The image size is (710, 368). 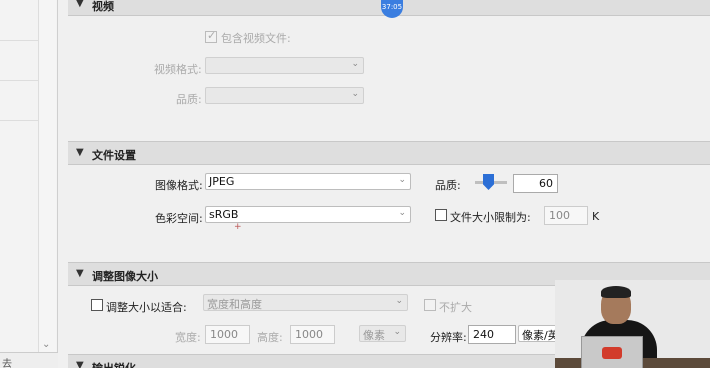 What do you see at coordinates (448, 185) in the screenshot?
I see `quality-label: 品质:` at bounding box center [448, 185].